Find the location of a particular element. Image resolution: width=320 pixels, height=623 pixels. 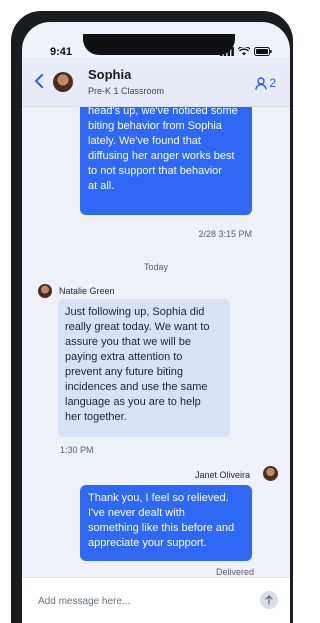

contact-name: Sophia is located at coordinates (110, 74).